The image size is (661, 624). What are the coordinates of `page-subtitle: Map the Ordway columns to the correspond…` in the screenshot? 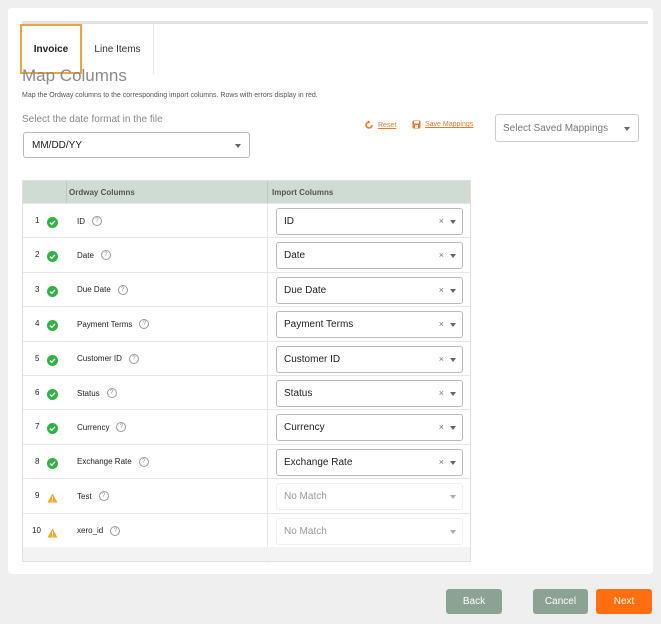 It's located at (170, 95).